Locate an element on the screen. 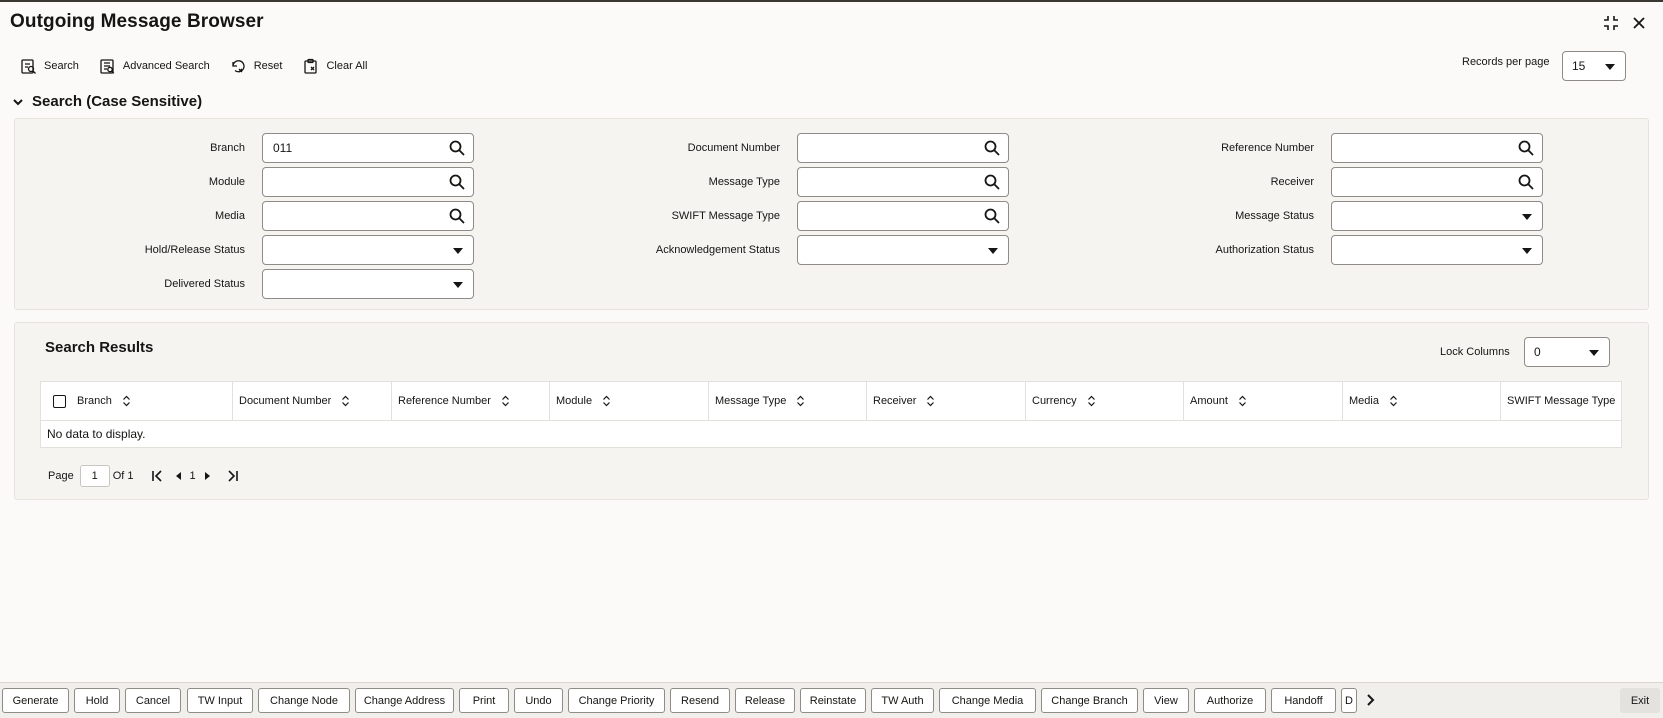  page-title: Outgoing Message Browser is located at coordinates (137, 21).